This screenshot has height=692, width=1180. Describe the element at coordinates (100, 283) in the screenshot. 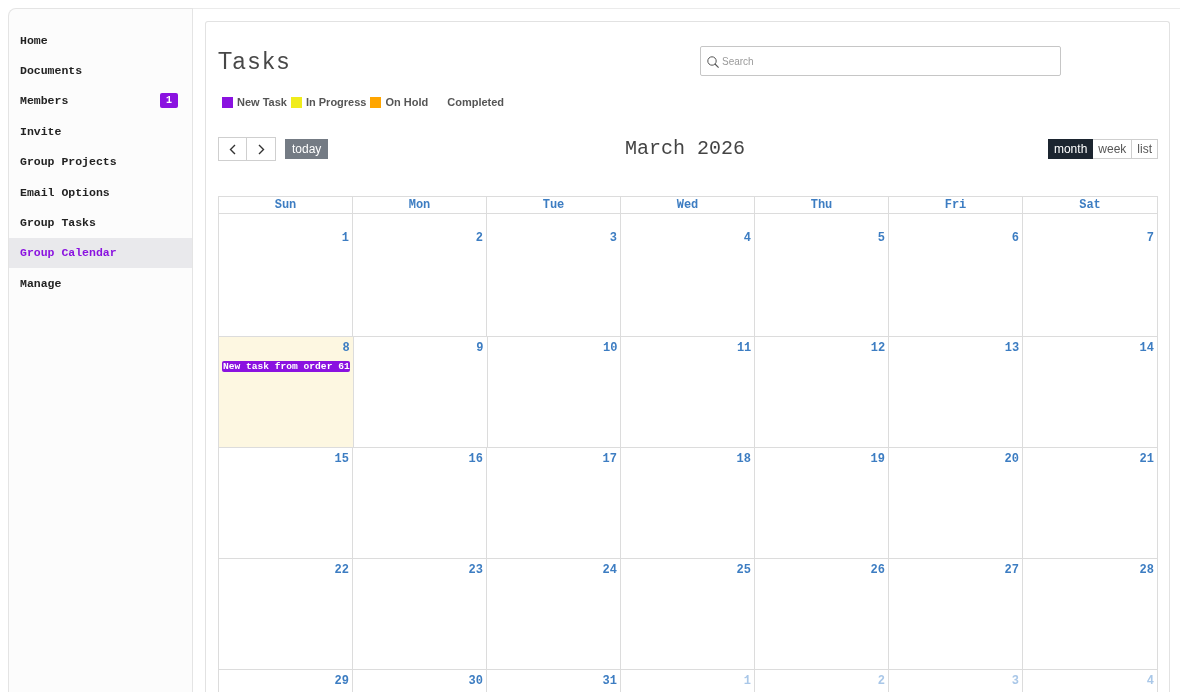

I see `sidebar-item: Manage` at that location.